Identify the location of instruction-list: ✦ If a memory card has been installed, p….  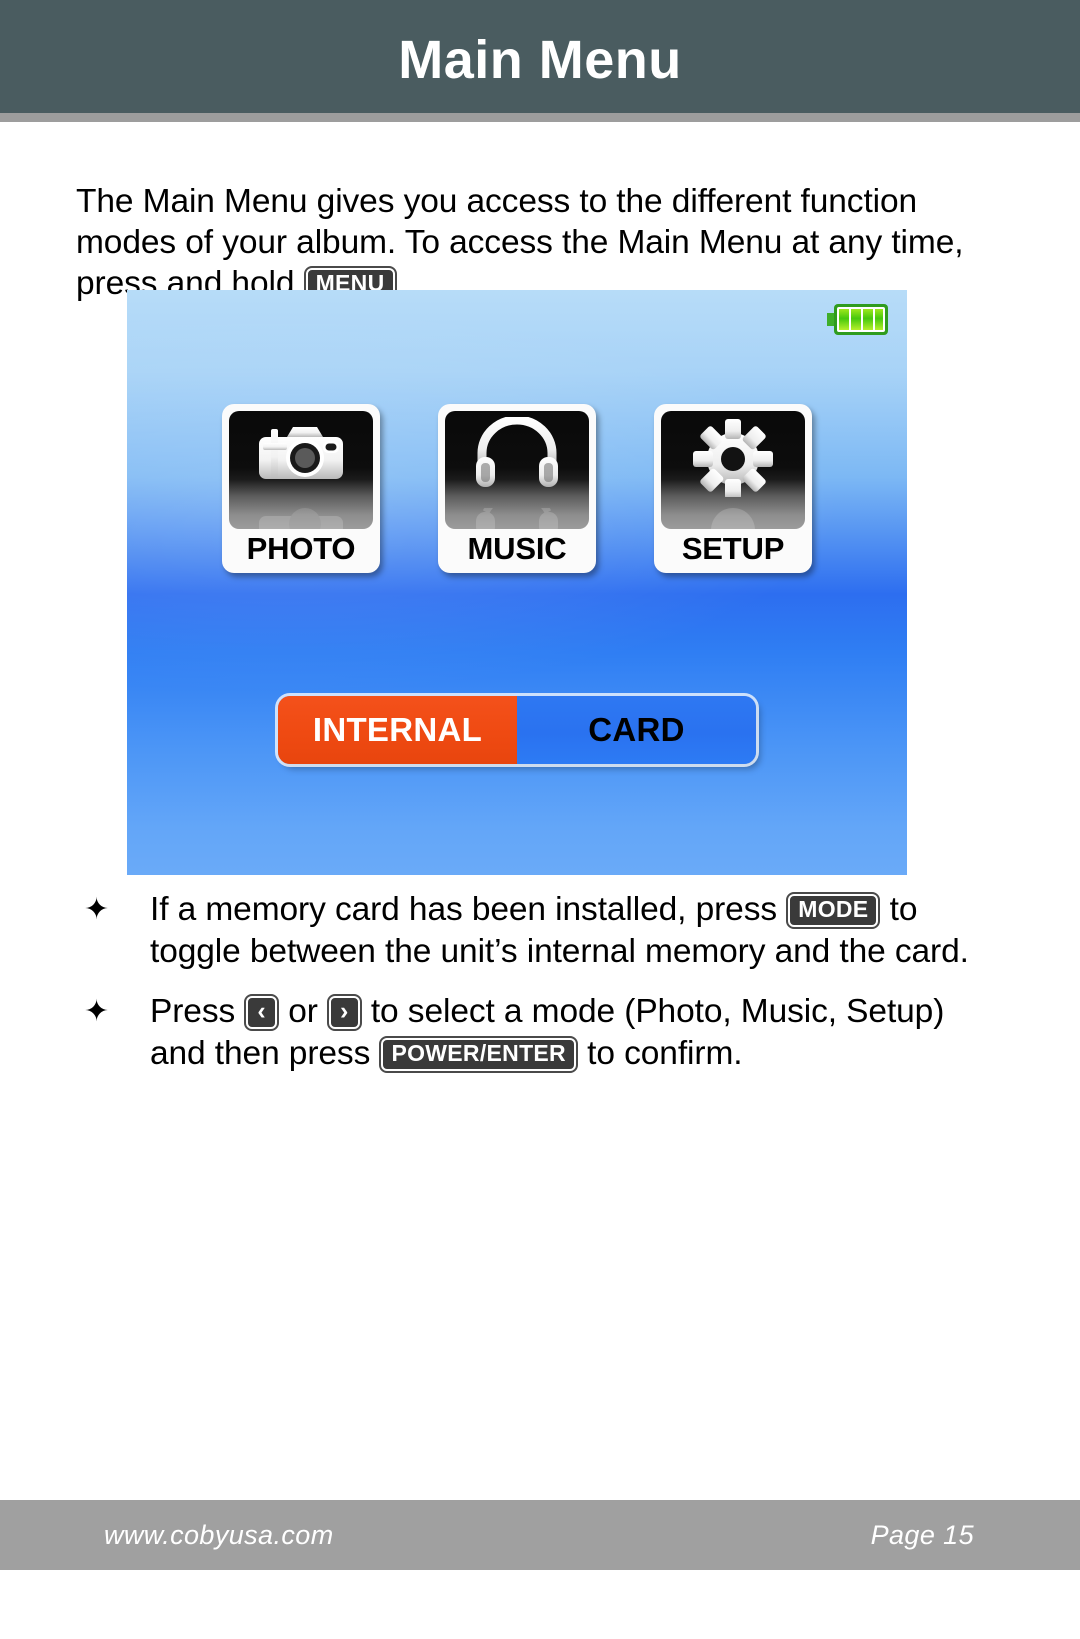
(526, 991).